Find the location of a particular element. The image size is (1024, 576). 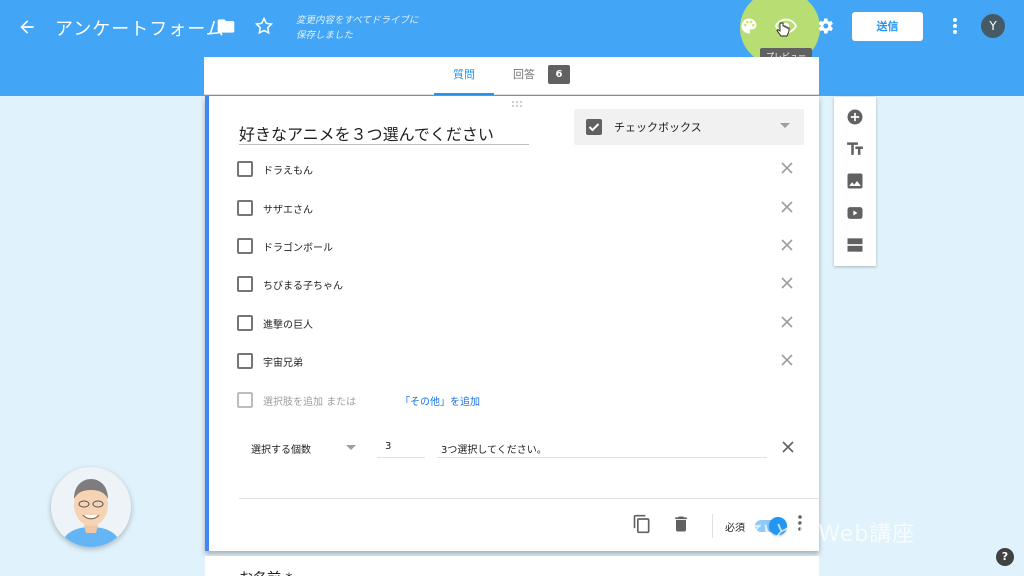

save-status-line2: 保存しました is located at coordinates (325, 35).